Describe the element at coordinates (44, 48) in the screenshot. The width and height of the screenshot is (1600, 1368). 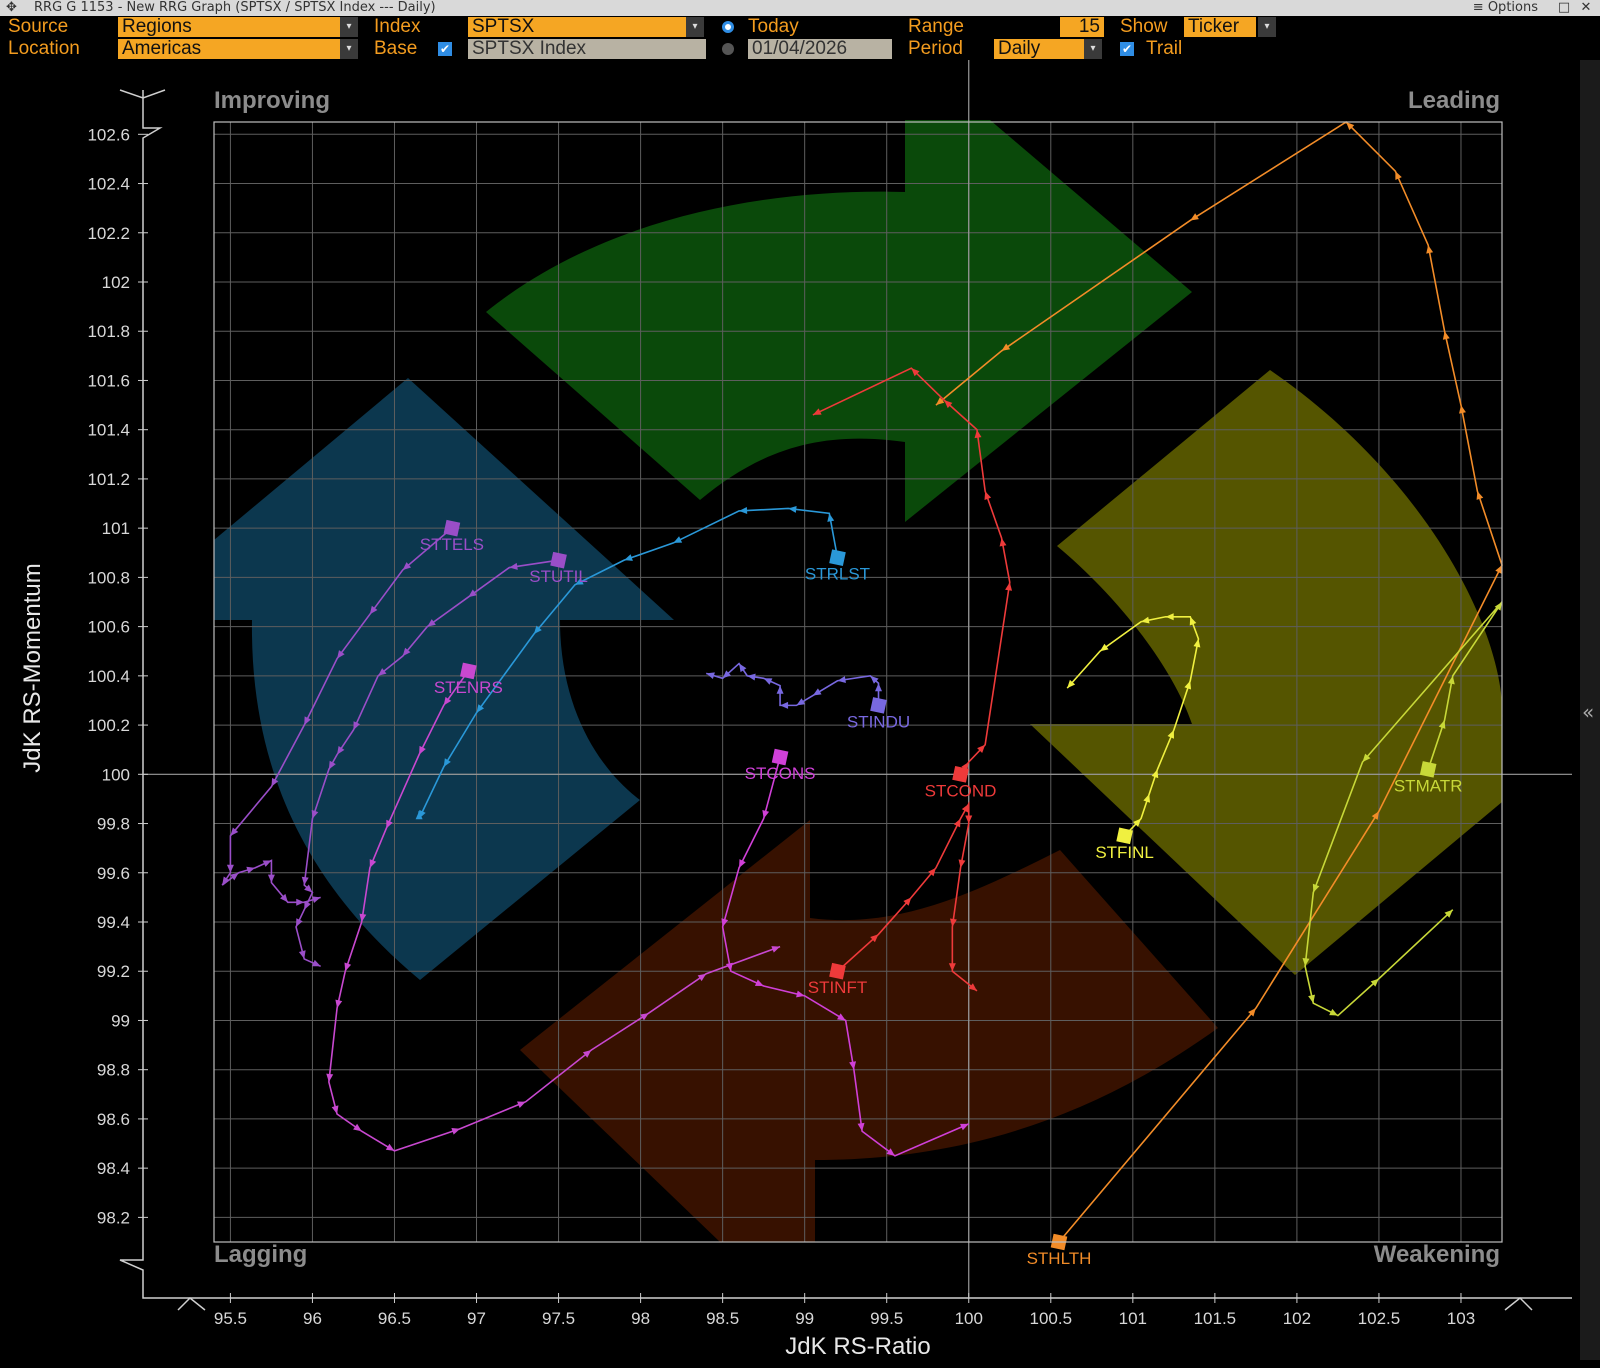
I see `location-label: Location` at that location.